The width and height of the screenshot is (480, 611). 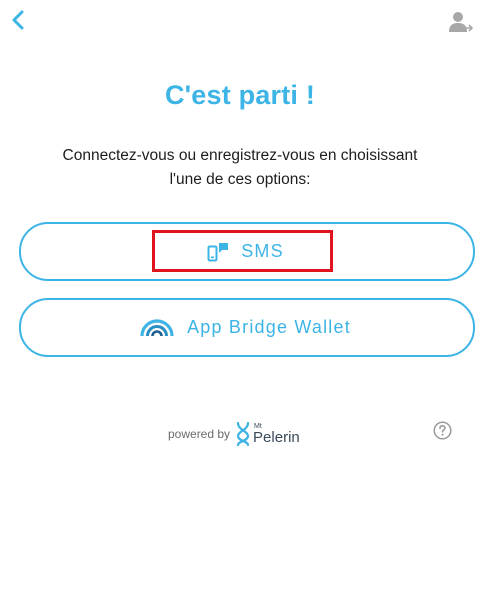 What do you see at coordinates (240, 179) in the screenshot?
I see `subtitle-line-2: l'une de ces options:` at bounding box center [240, 179].